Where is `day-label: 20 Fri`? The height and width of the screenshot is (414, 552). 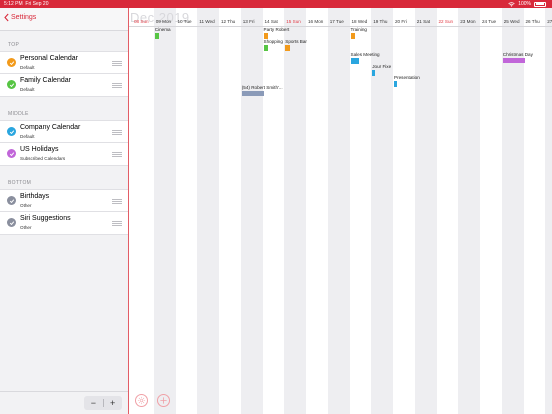 day-label: 20 Fri is located at coordinates (401, 21).